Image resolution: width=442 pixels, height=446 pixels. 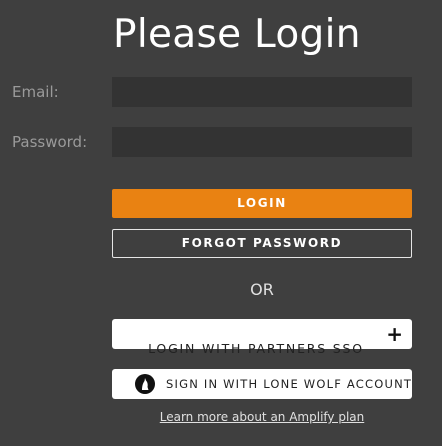 I want to click on lone-wolf-signin-label: SIGN IN WITH LONE WOLF ACCOUNT, so click(x=289, y=384).